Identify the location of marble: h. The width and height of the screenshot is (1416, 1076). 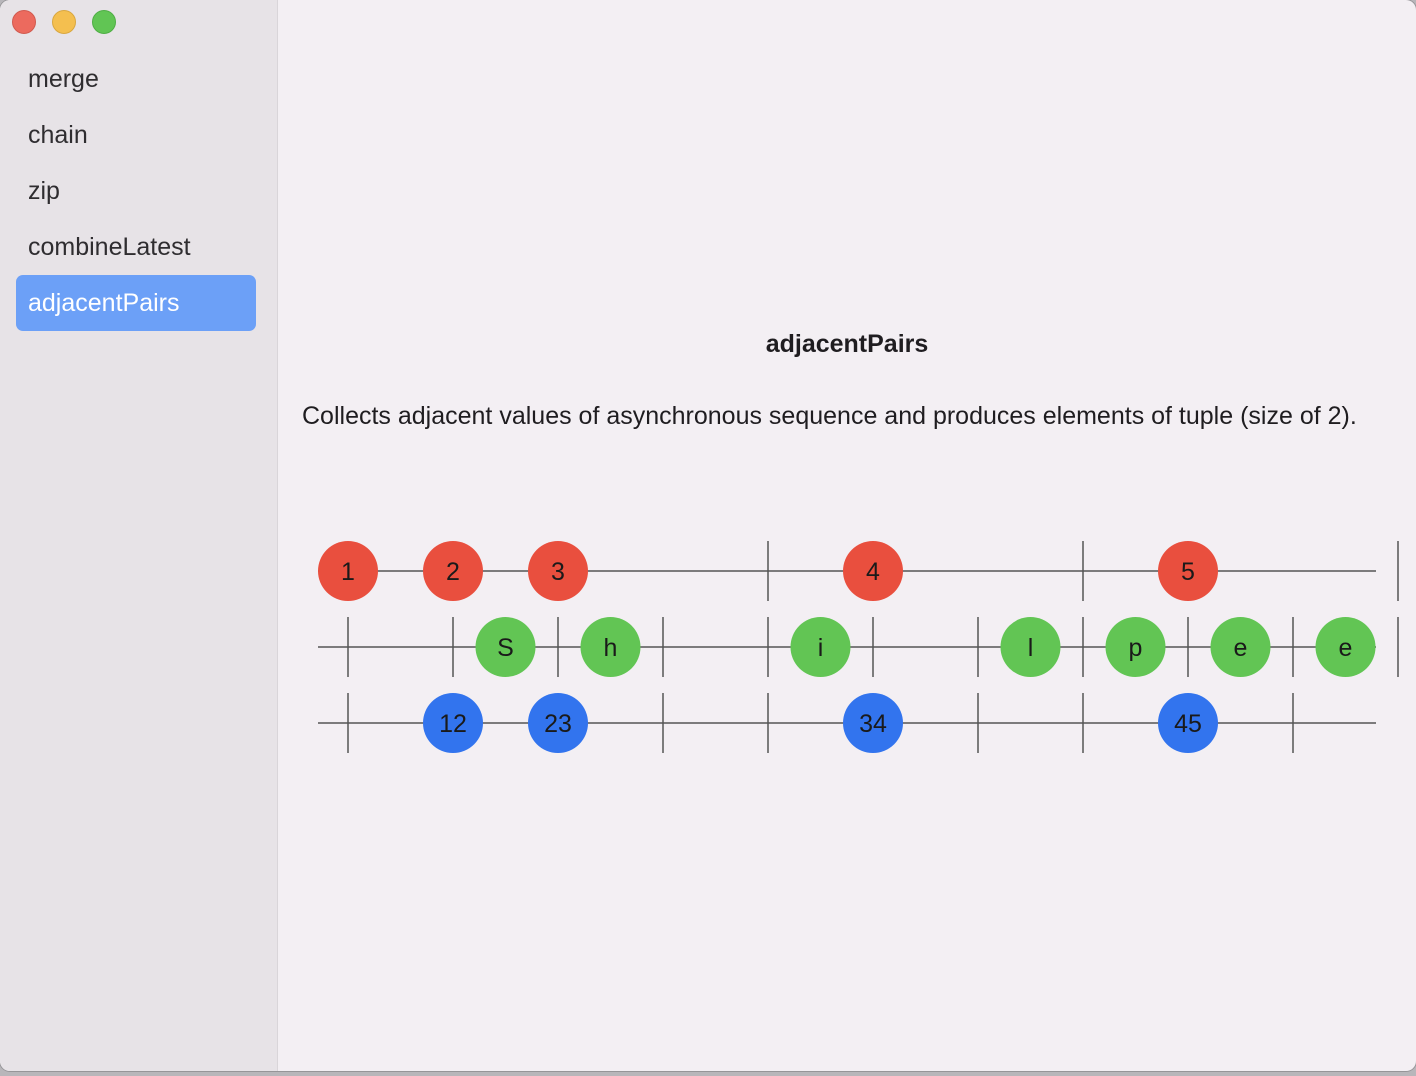
(610, 647).